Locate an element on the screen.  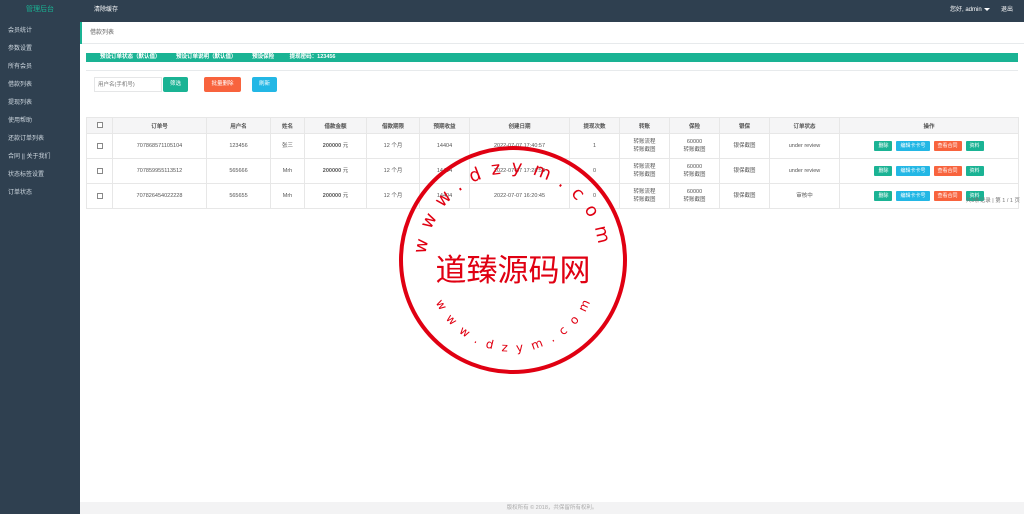
footer-copyright: 版权所有 © 2018，共保留所有权利。 is located at coordinates (552, 508).